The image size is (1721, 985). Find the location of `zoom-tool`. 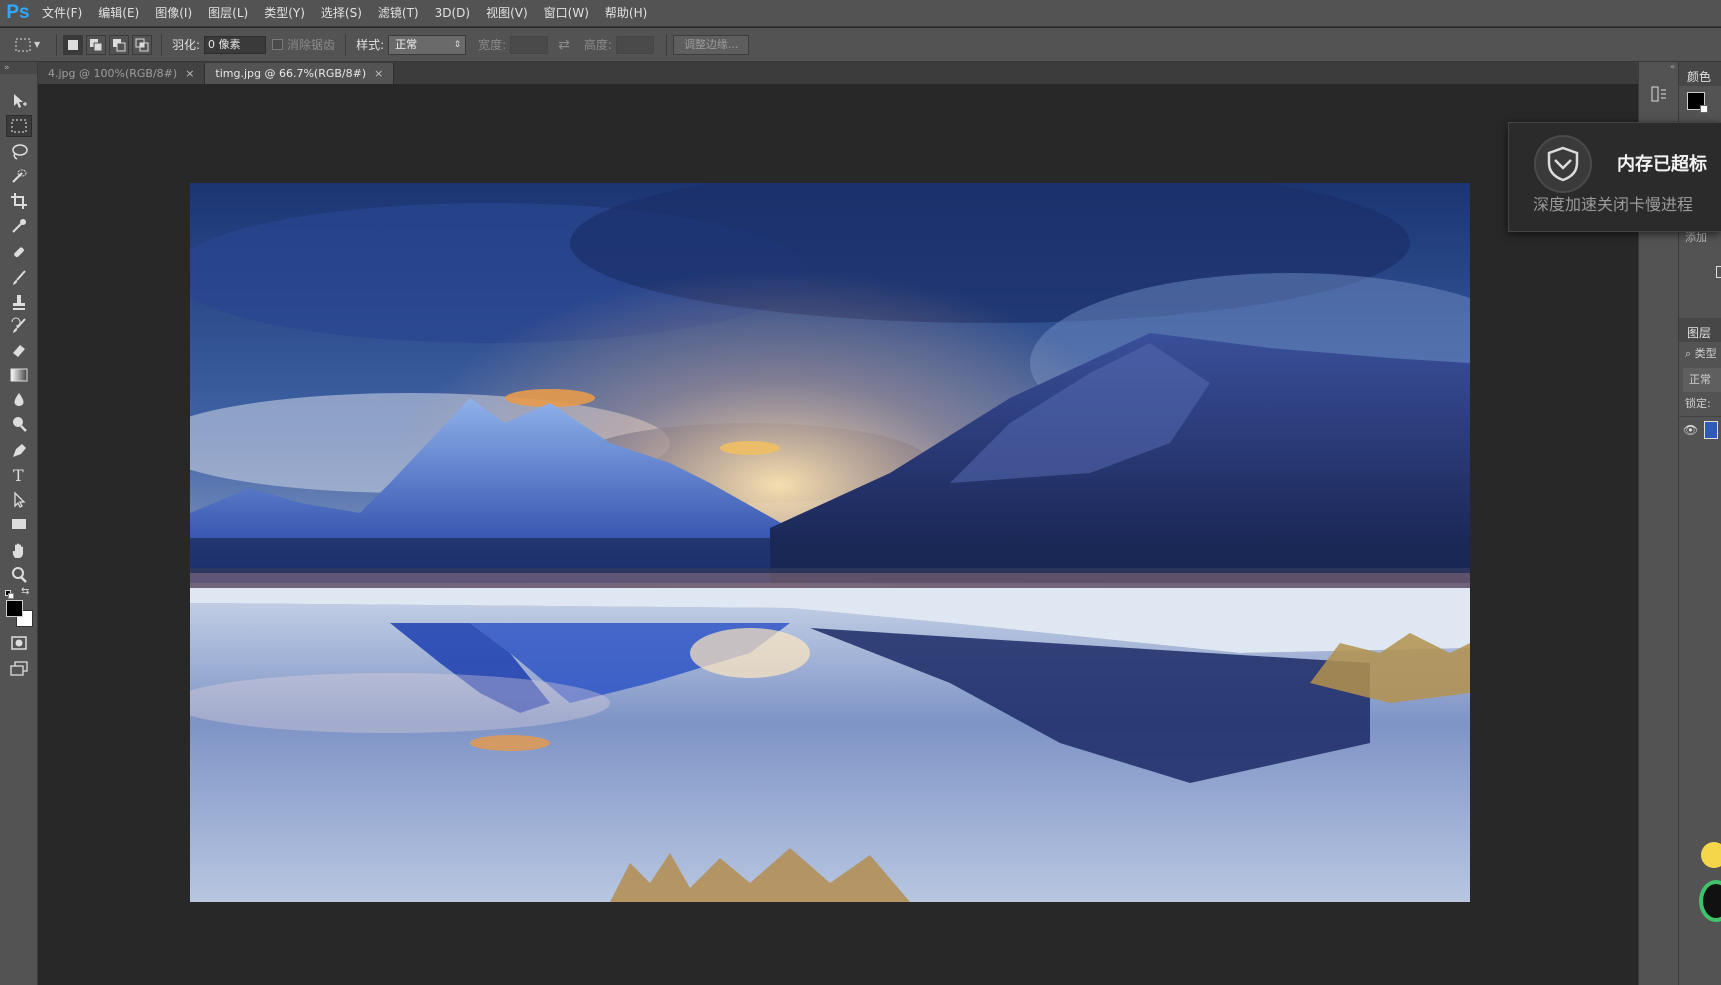

zoom-tool is located at coordinates (19, 575).